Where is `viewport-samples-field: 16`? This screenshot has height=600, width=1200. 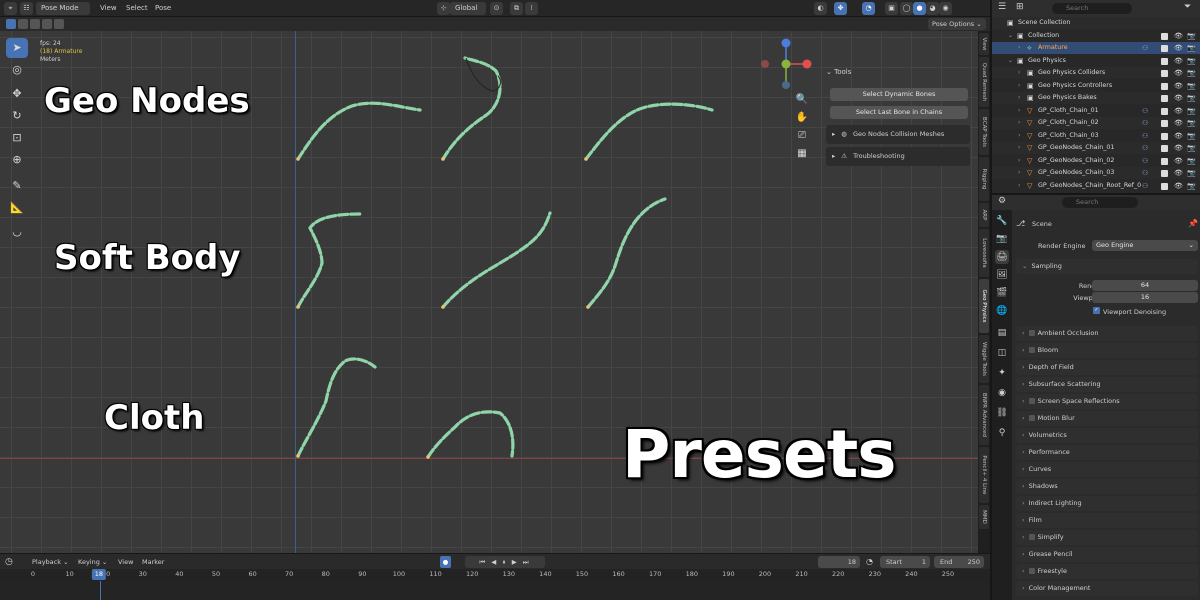
viewport-samples-field: 16 is located at coordinates (1145, 297).